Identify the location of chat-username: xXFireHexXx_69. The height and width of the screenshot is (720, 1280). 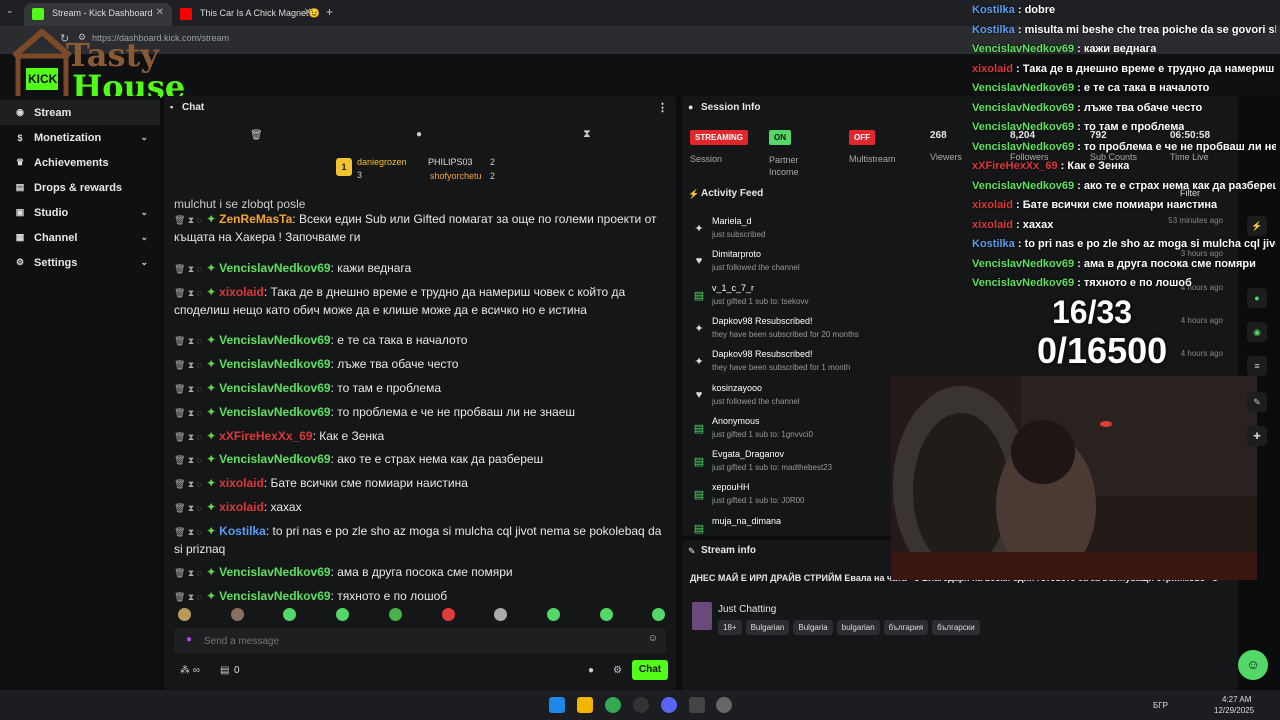
(265, 436).